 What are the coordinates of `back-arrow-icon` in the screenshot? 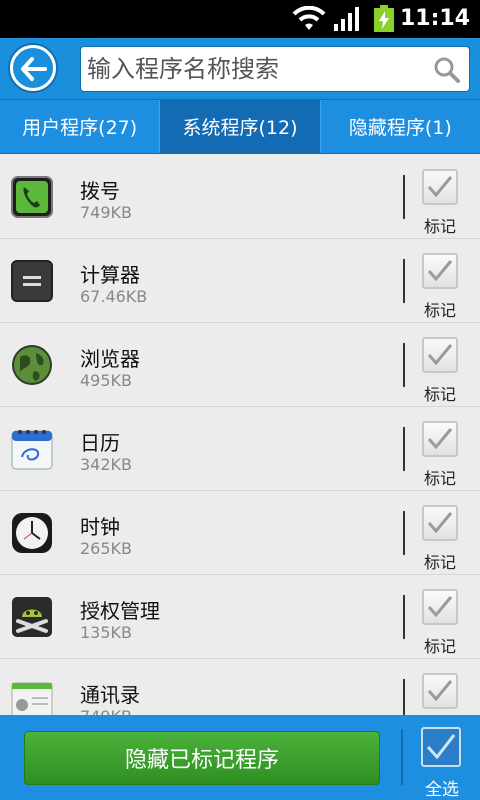 It's located at (34, 69).